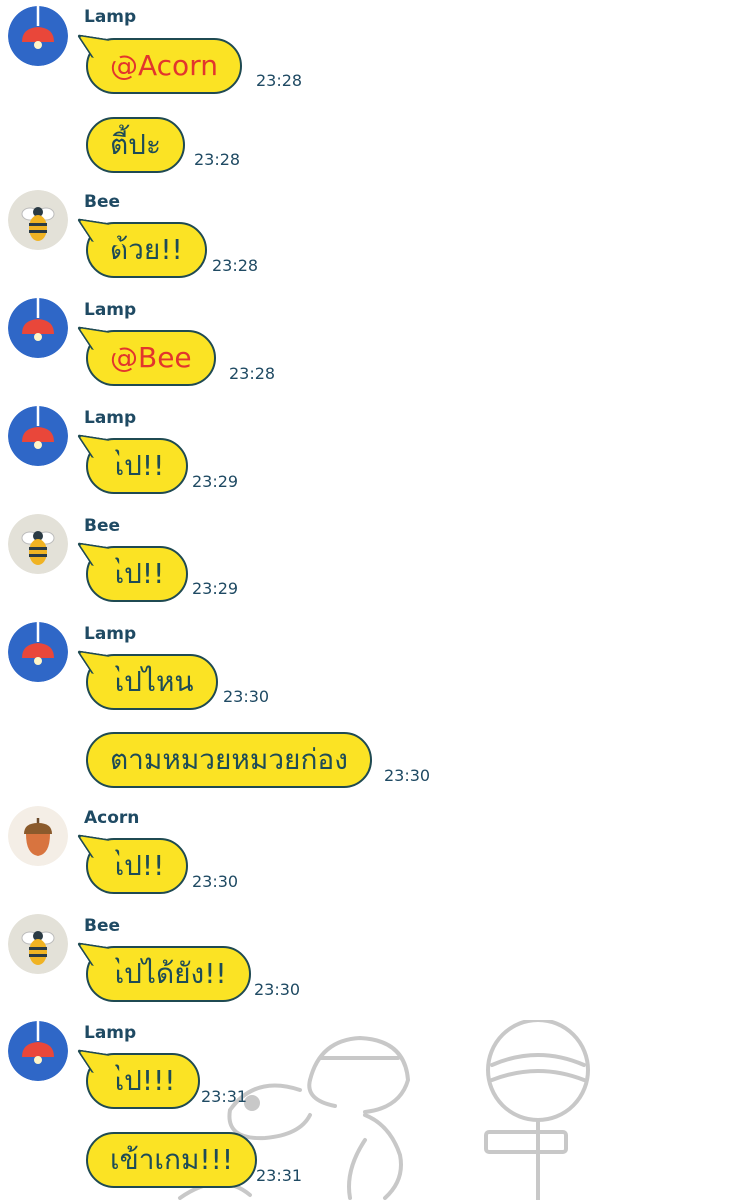 The width and height of the screenshot is (756, 1200). I want to click on message-bubble: ด้วย!!, so click(146, 250).